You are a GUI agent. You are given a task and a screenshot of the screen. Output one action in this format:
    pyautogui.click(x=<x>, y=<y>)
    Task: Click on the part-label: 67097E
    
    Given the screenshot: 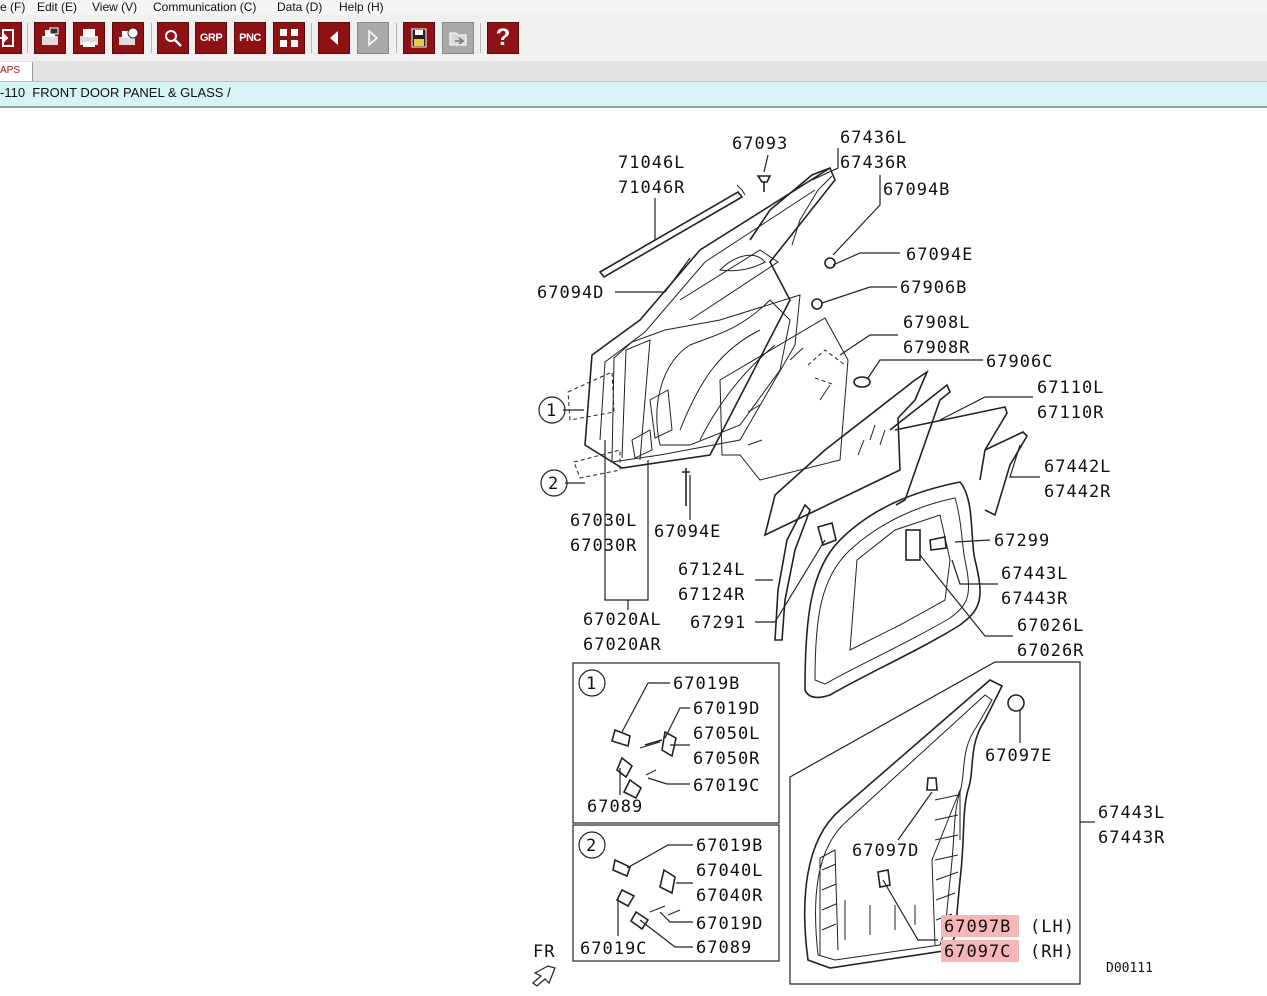 What is the action you would take?
    pyautogui.click(x=1018, y=756)
    